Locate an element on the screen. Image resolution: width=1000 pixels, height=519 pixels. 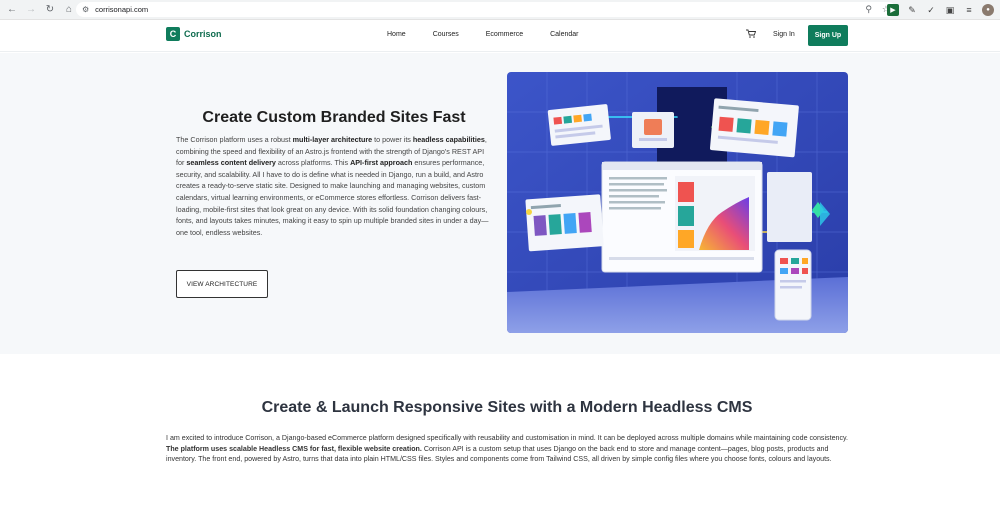
nav-home: Home is located at coordinates (396, 34).